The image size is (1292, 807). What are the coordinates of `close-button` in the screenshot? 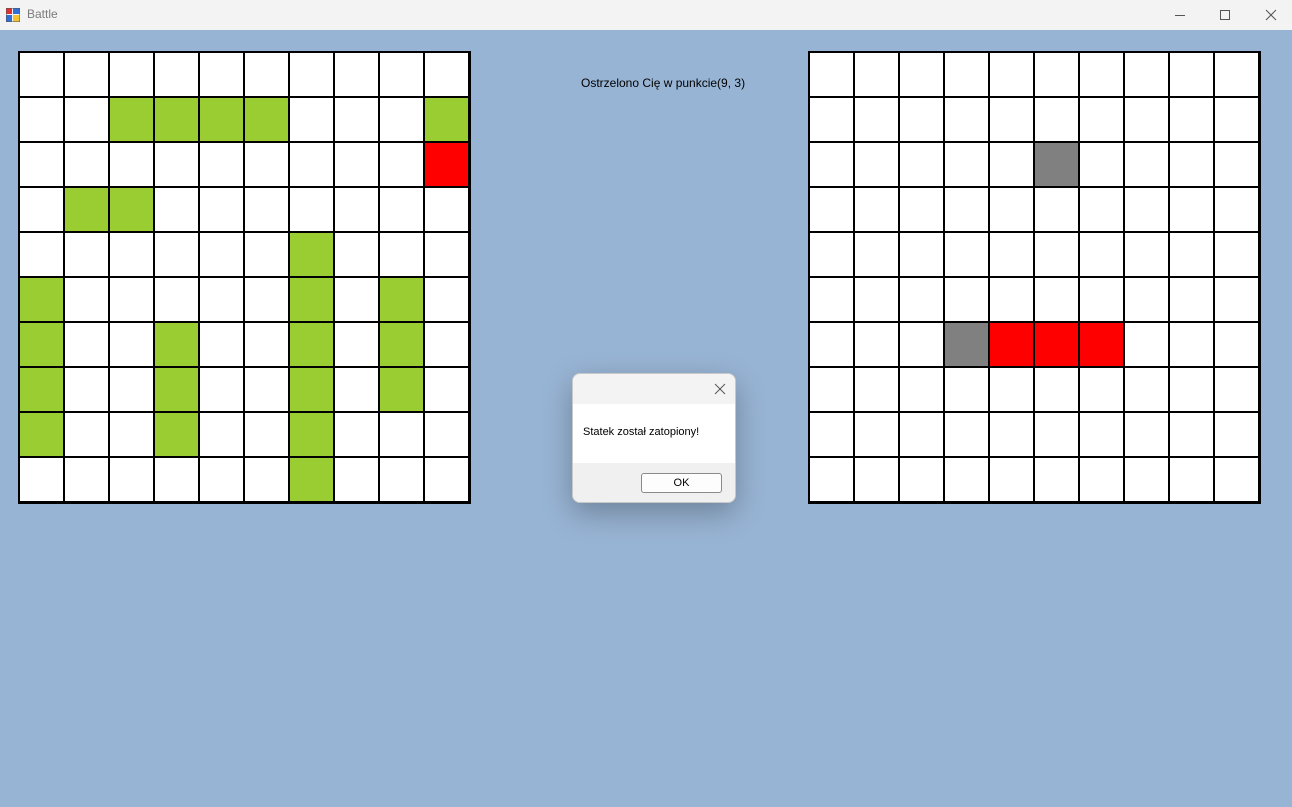 It's located at (1270, 15).